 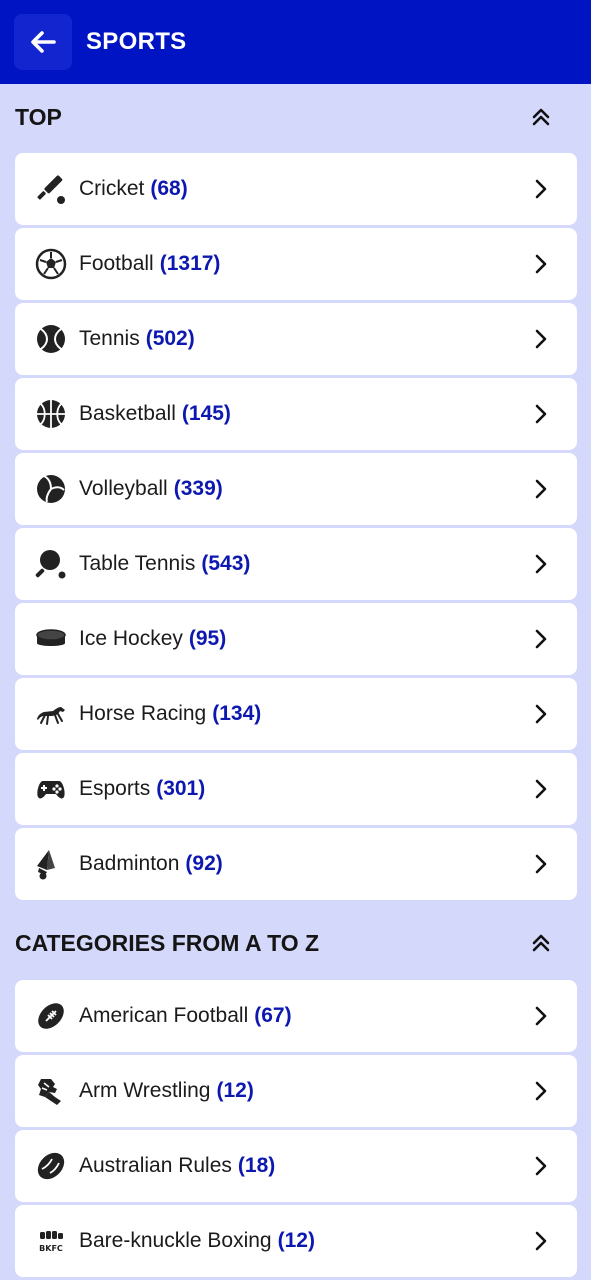 I want to click on sport-name: Ice Hockey, so click(x=131, y=638).